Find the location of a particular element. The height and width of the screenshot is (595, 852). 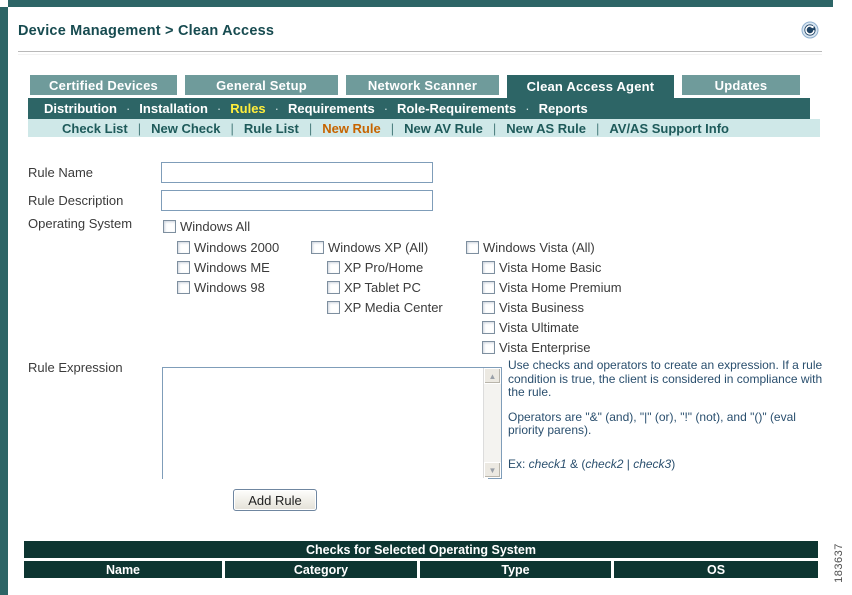

xp-media-center-checkbox is located at coordinates (333, 307).